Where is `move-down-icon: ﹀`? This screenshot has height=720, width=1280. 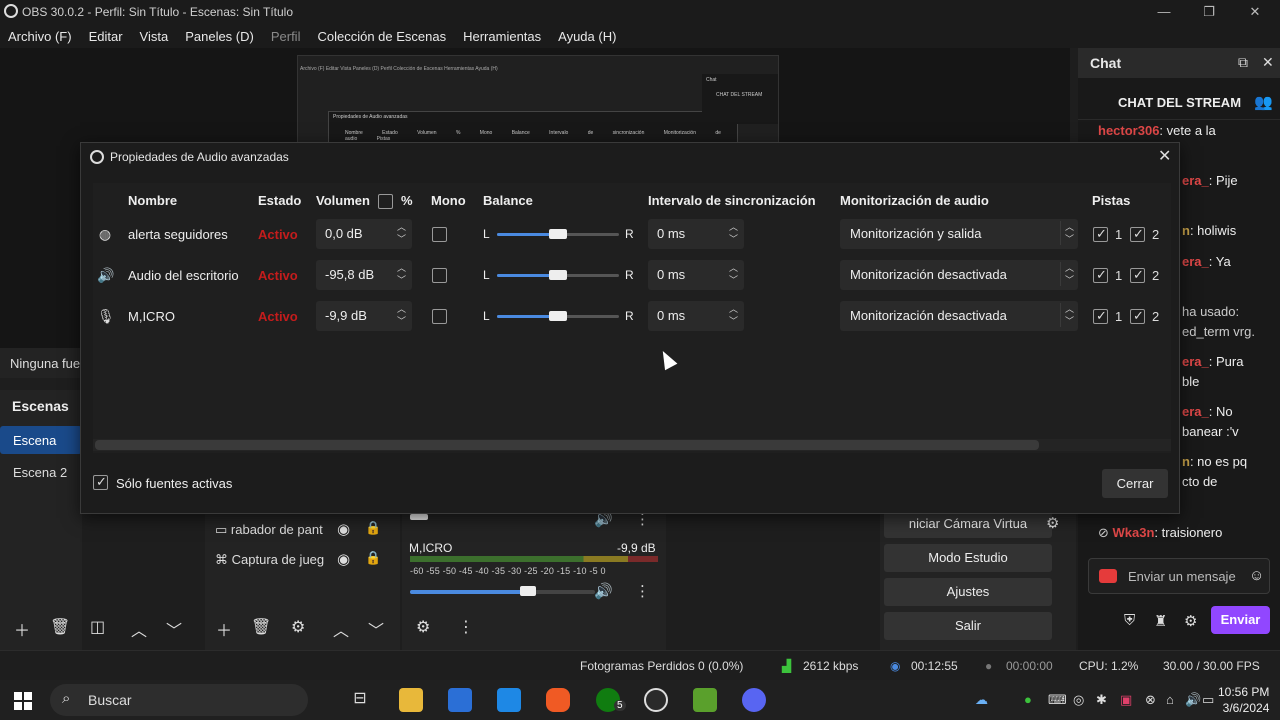 move-down-icon: ﹀ is located at coordinates (174, 629).